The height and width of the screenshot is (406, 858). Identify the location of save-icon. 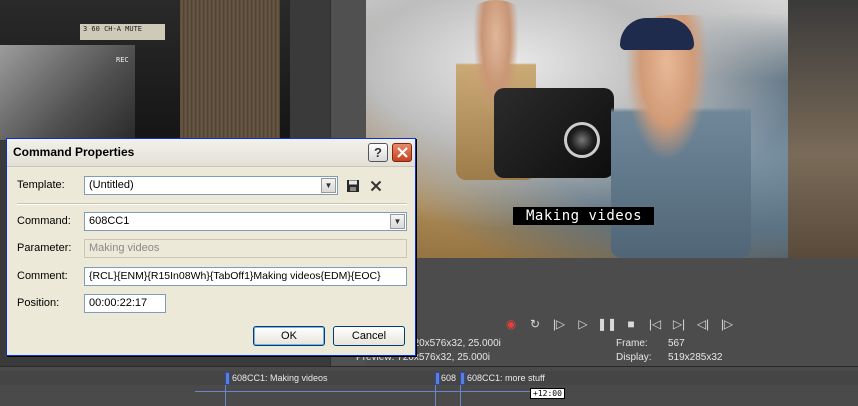
(353, 186).